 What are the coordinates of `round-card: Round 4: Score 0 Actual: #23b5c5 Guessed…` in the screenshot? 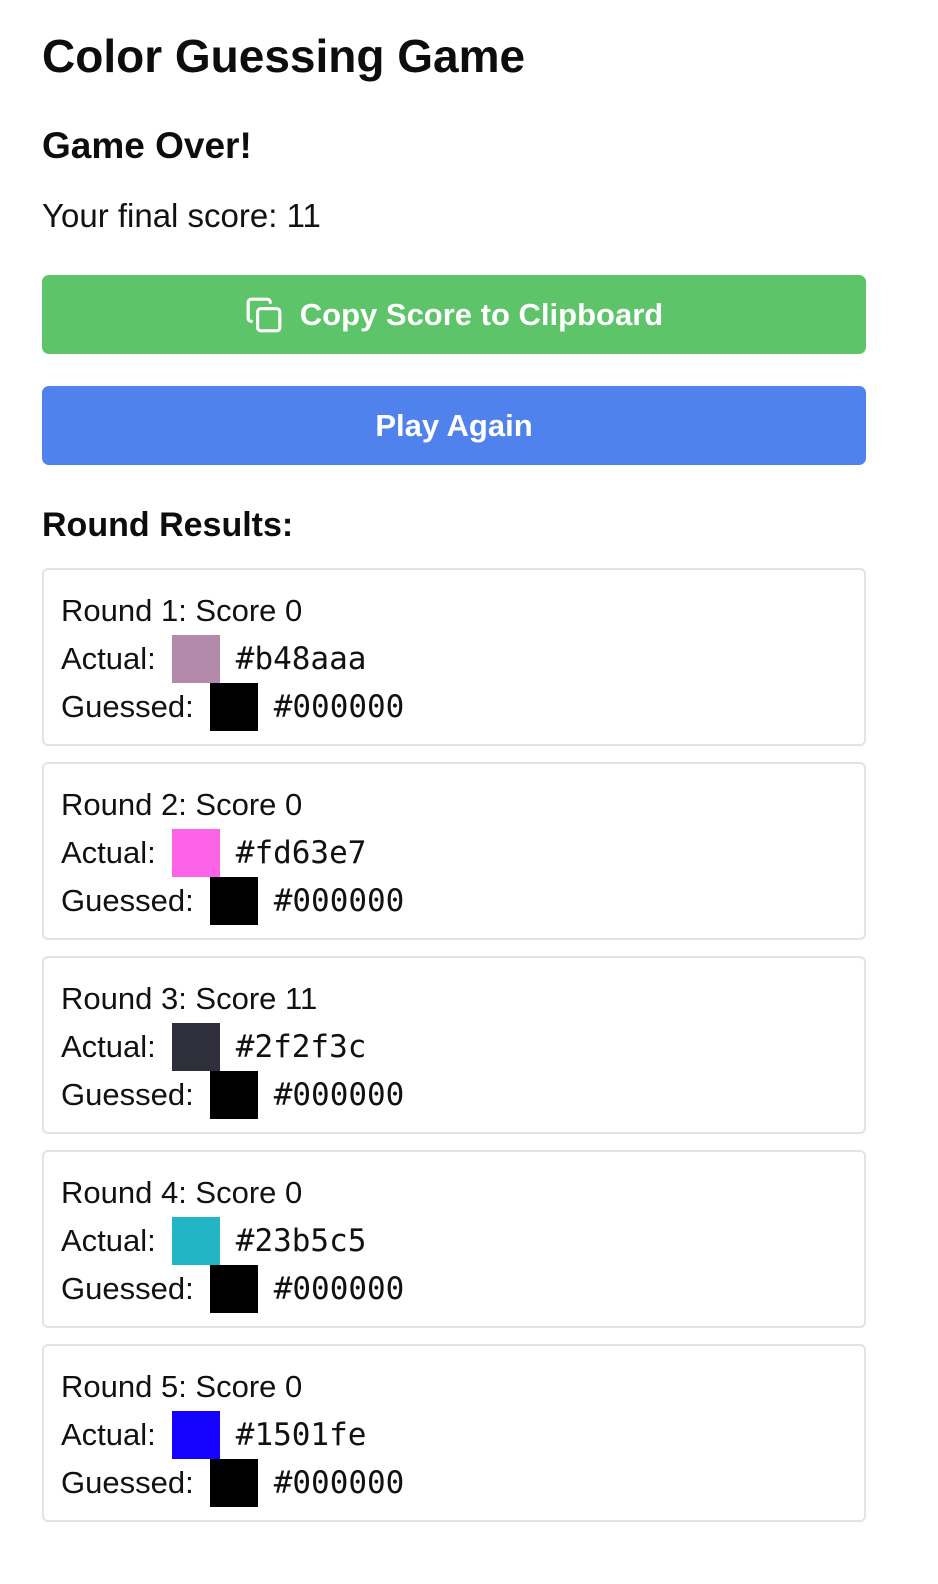 It's located at (454, 1239).